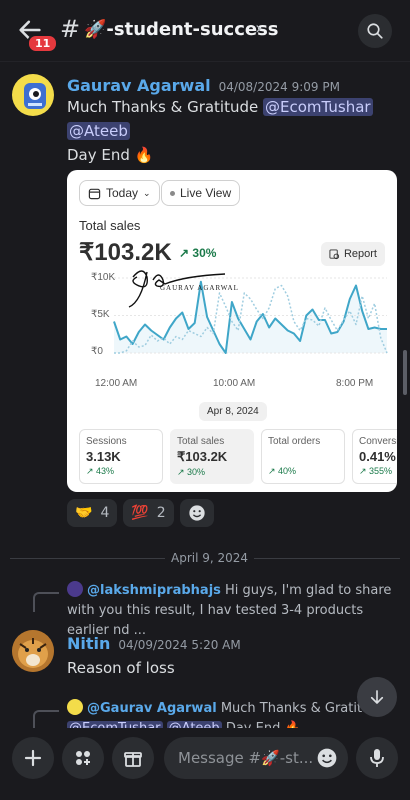 This screenshot has height=800, width=410. Describe the element at coordinates (212, 456) in the screenshot. I see `stat-card-total-sales: Total sales ₹103.2K ↗ 30%` at that location.